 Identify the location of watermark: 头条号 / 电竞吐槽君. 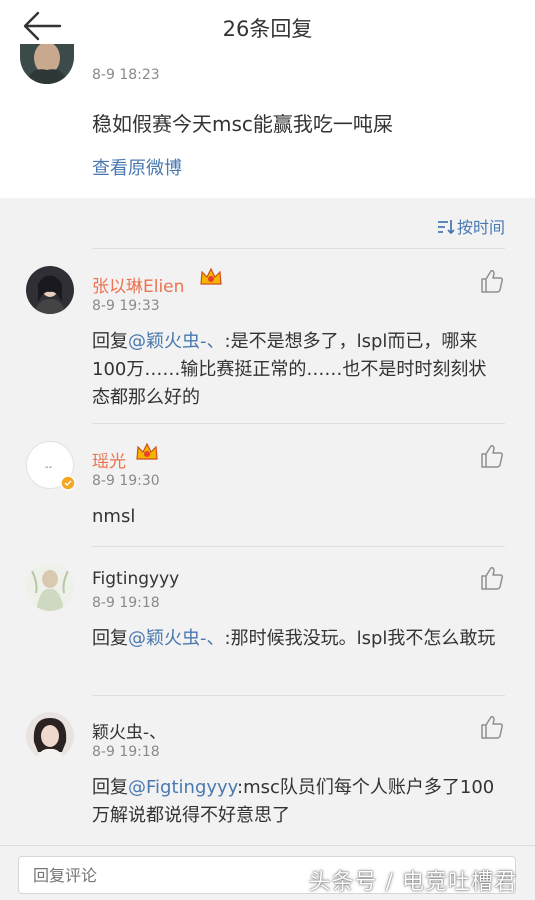
(412, 882).